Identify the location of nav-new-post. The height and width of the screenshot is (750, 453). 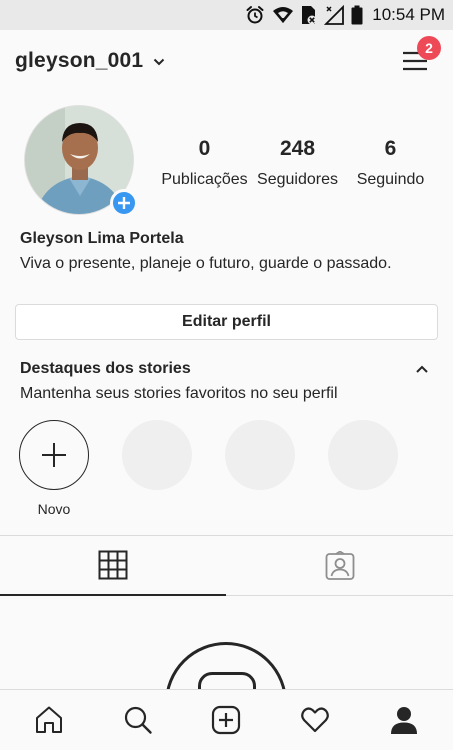
(226, 720).